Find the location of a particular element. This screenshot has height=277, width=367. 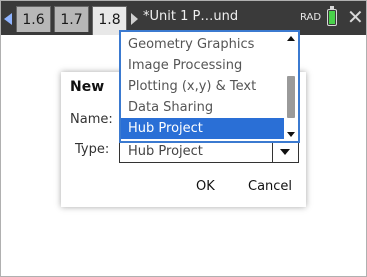

scroll-up-icon is located at coordinates (291, 38).